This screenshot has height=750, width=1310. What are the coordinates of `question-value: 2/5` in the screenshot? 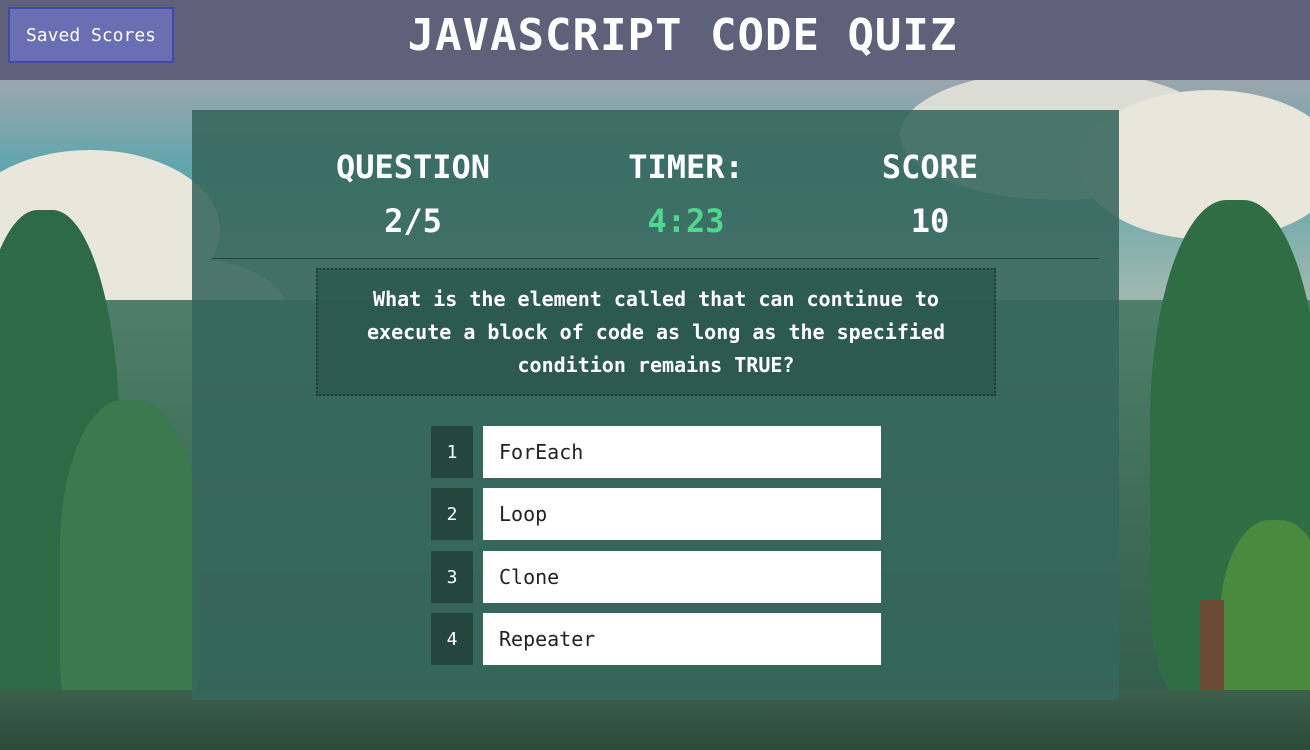 It's located at (413, 221).